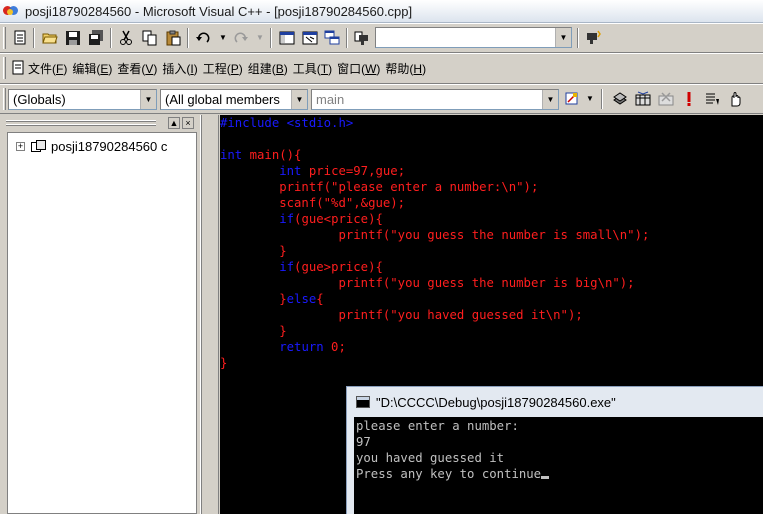  Describe the element at coordinates (434, 315) in the screenshot. I see `code-line: printf("you haved guessed it\n");` at that location.